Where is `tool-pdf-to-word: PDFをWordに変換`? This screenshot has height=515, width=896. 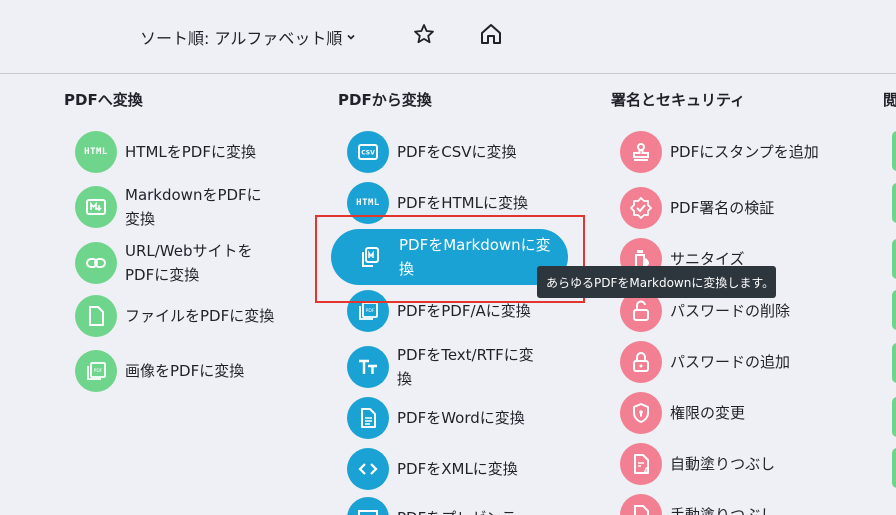 tool-pdf-to-word: PDFをWordに変換 is located at coordinates (457, 418).